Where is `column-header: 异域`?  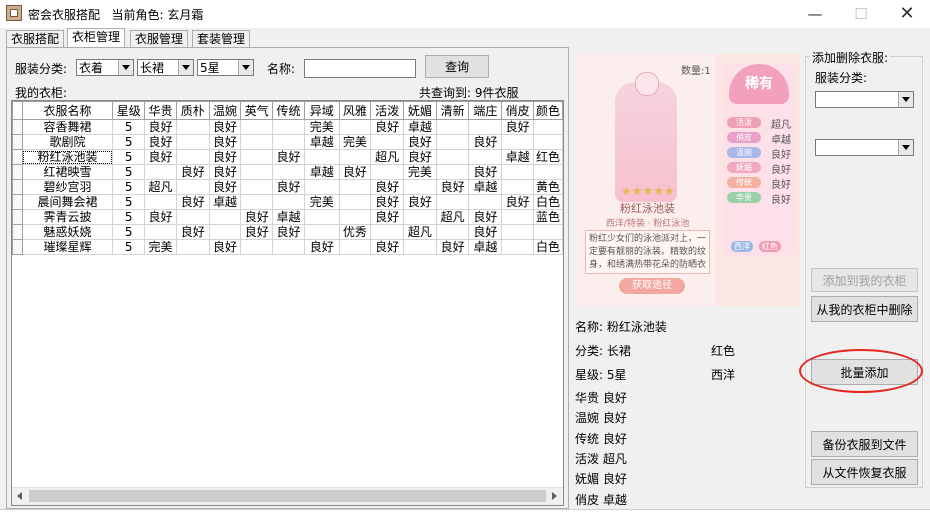 column-header: 异域 is located at coordinates (321, 110).